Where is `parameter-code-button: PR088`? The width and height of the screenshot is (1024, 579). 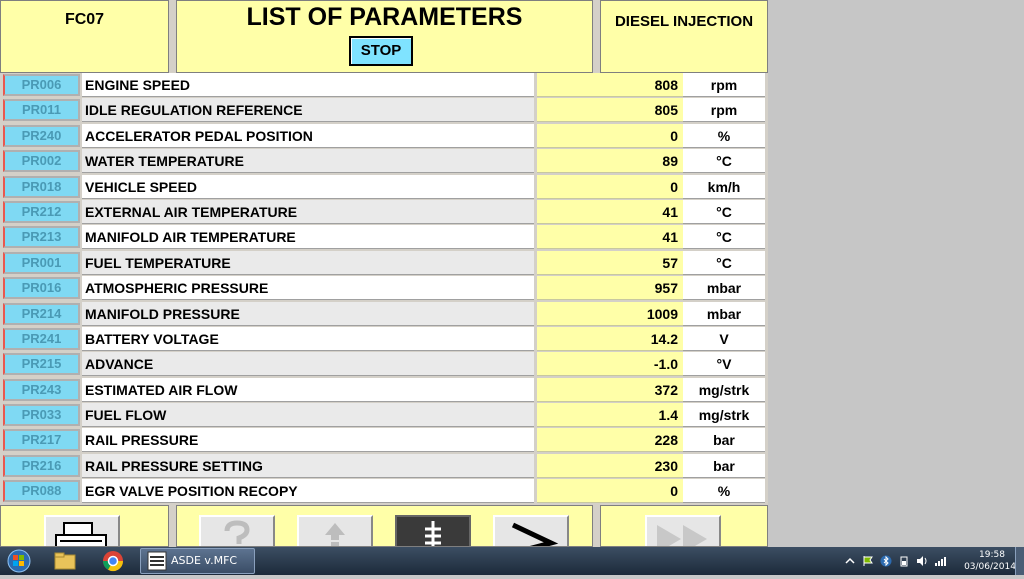 parameter-code-button: PR088 is located at coordinates (41, 491).